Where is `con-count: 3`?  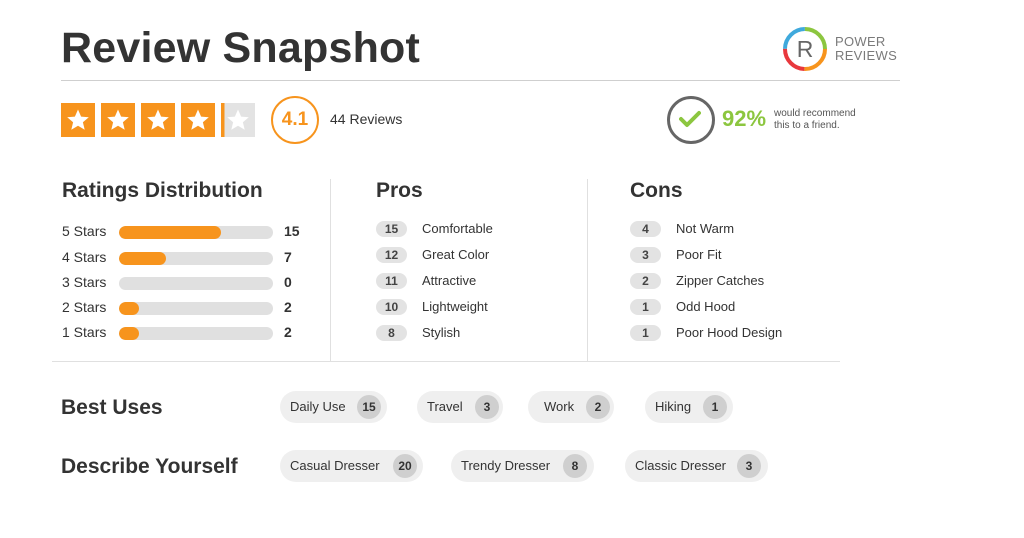
con-count: 3 is located at coordinates (645, 255).